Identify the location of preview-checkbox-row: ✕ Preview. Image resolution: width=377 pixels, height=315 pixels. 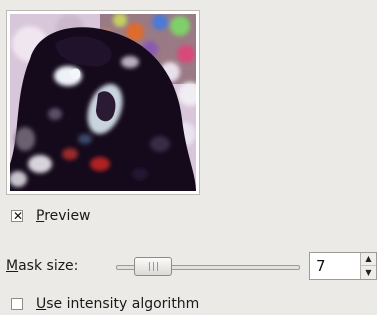
(51, 216).